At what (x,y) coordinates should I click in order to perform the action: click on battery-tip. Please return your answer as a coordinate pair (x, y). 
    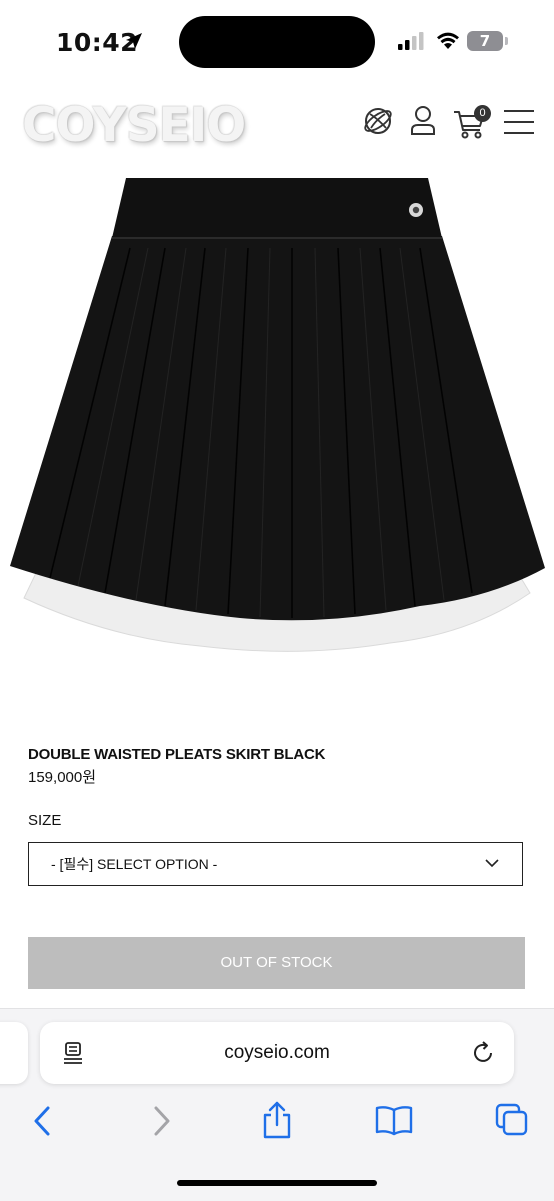
    Looking at the image, I should click on (506, 41).